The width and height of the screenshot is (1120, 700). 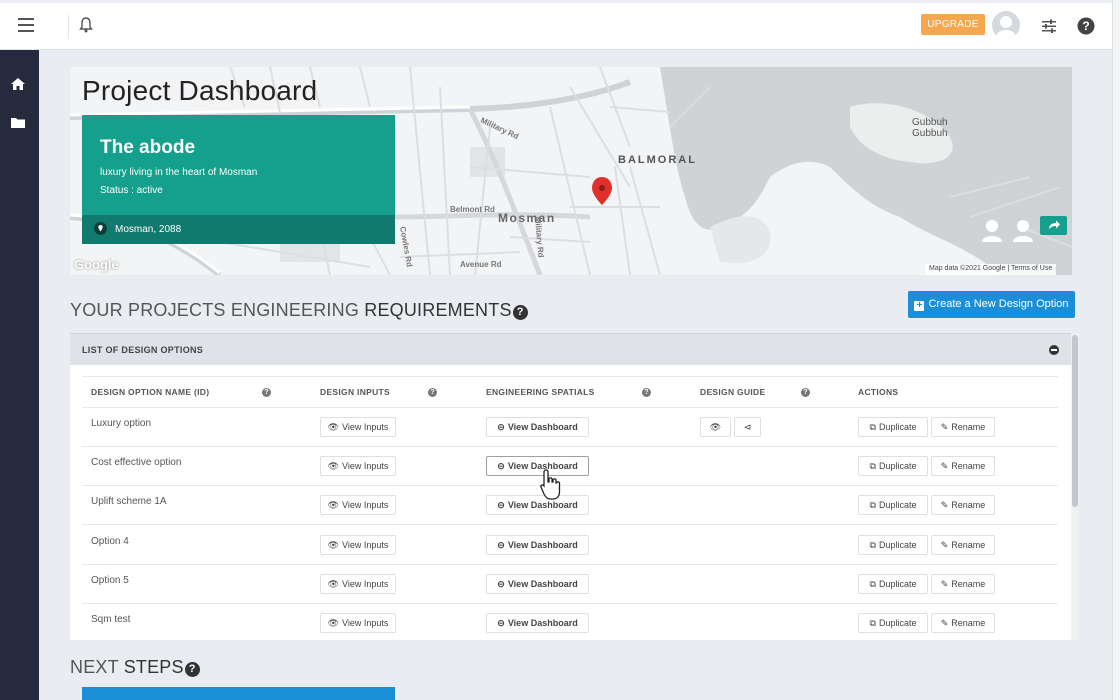 I want to click on upgrade-button: UPGRADE, so click(x=953, y=24).